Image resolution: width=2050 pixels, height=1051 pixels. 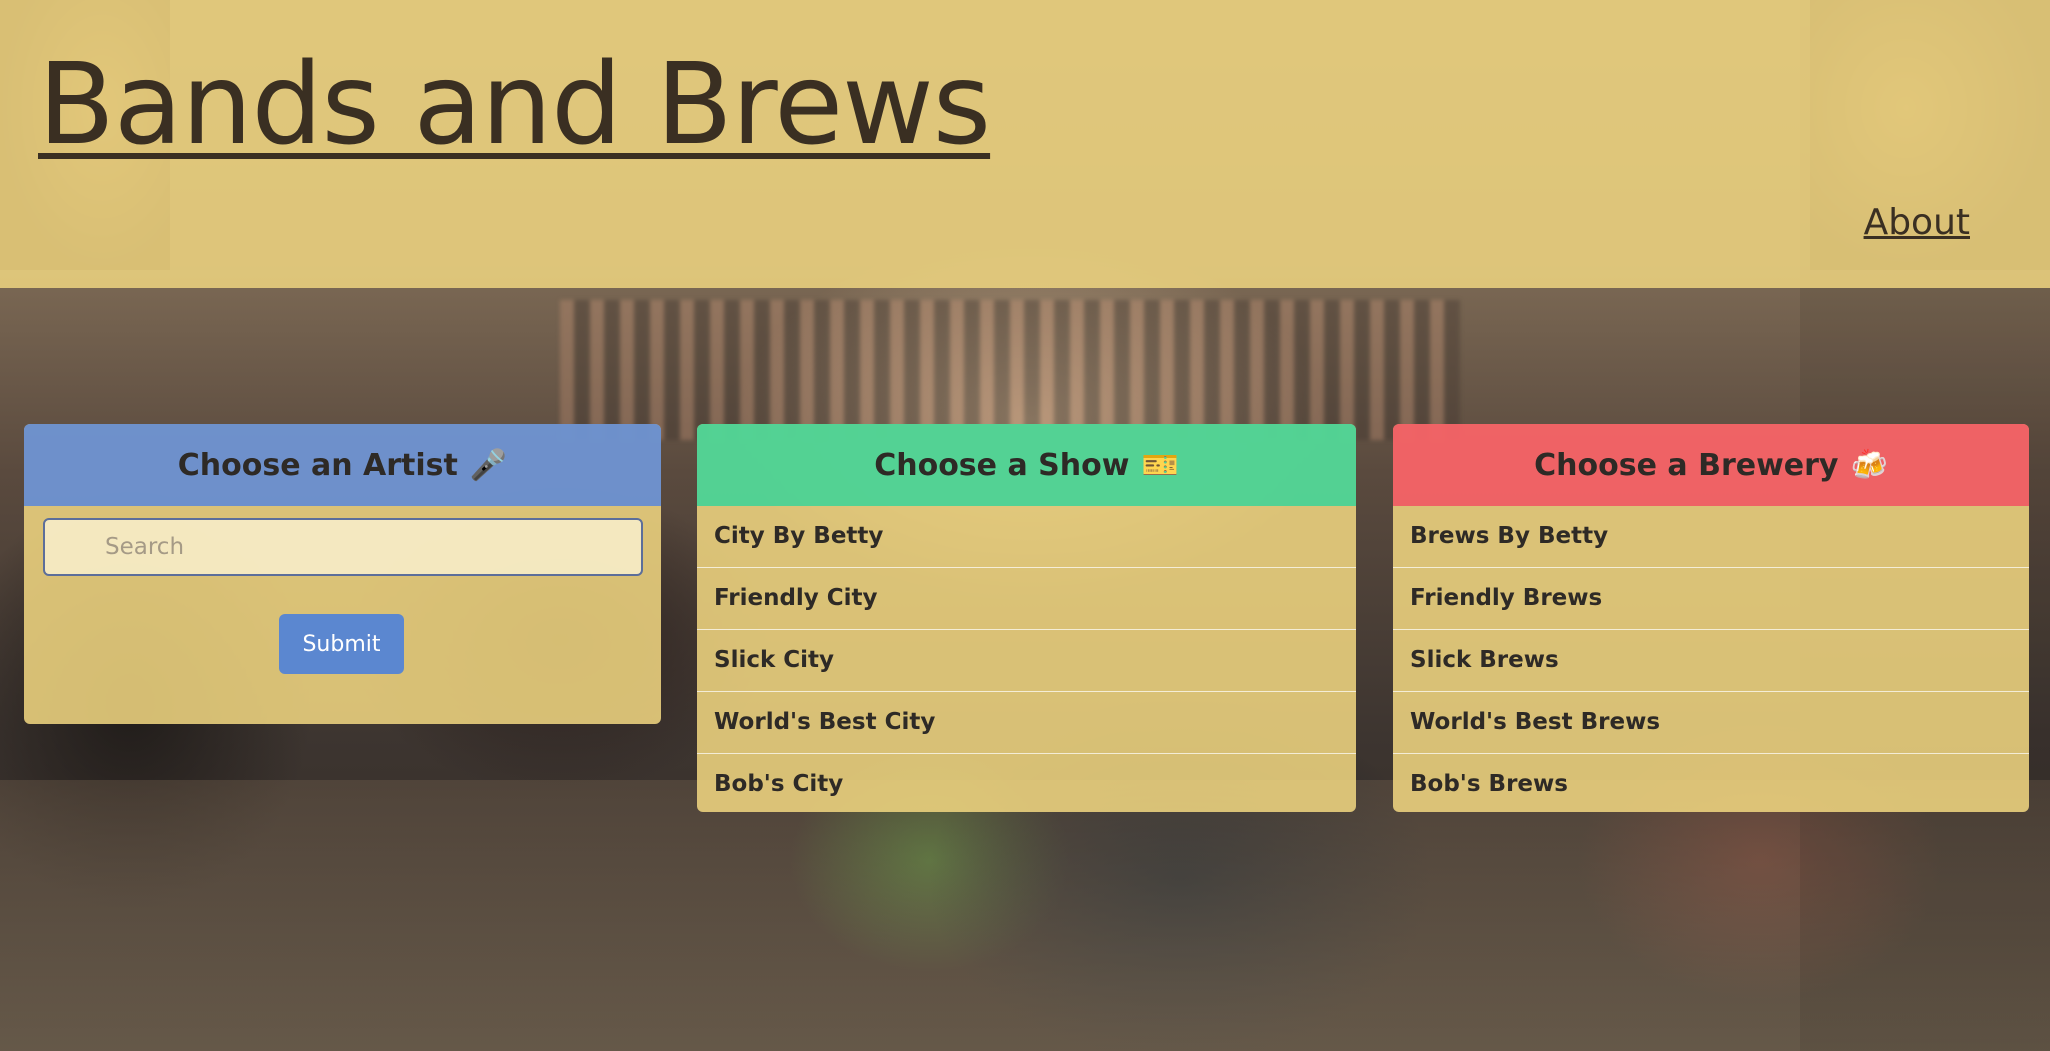 I want to click on brewery-list-item: Slick Brews, so click(x=1711, y=661).